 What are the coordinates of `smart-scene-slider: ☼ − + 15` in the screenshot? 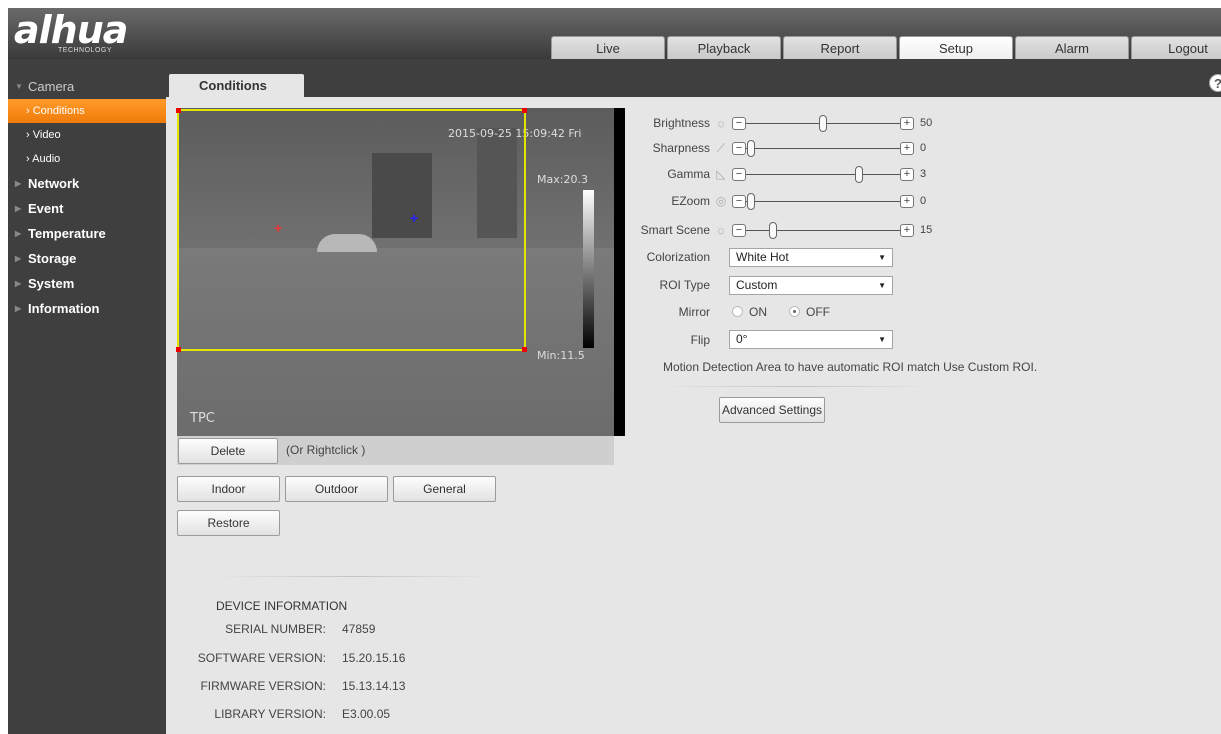 It's located at (829, 230).